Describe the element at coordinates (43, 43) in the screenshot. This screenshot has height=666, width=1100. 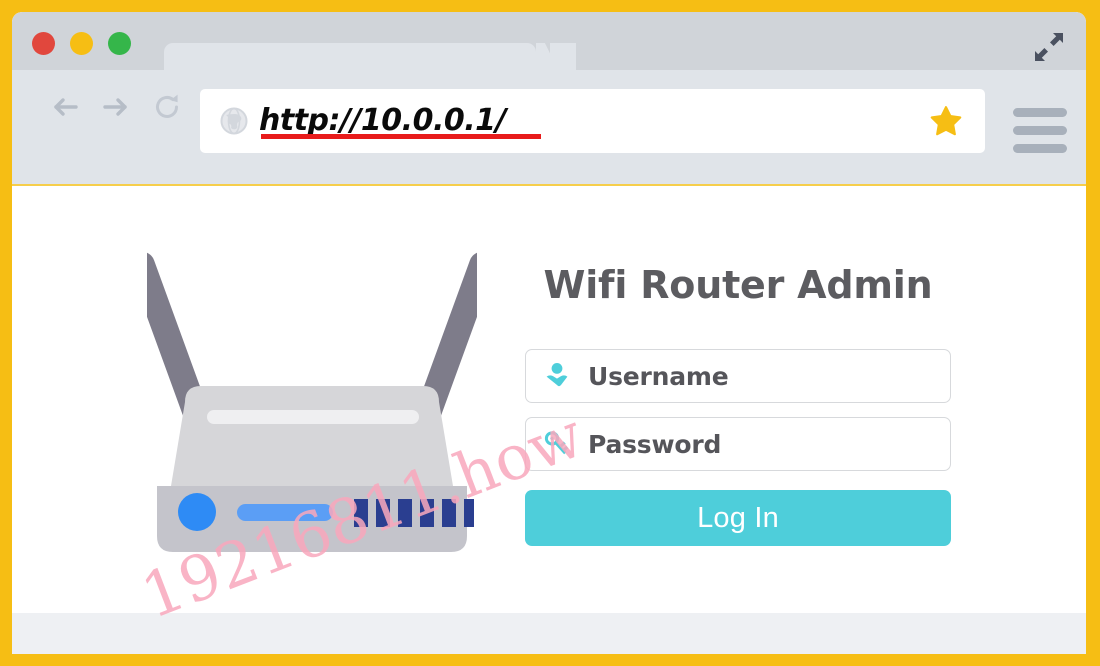
I see `close-window-button` at that location.